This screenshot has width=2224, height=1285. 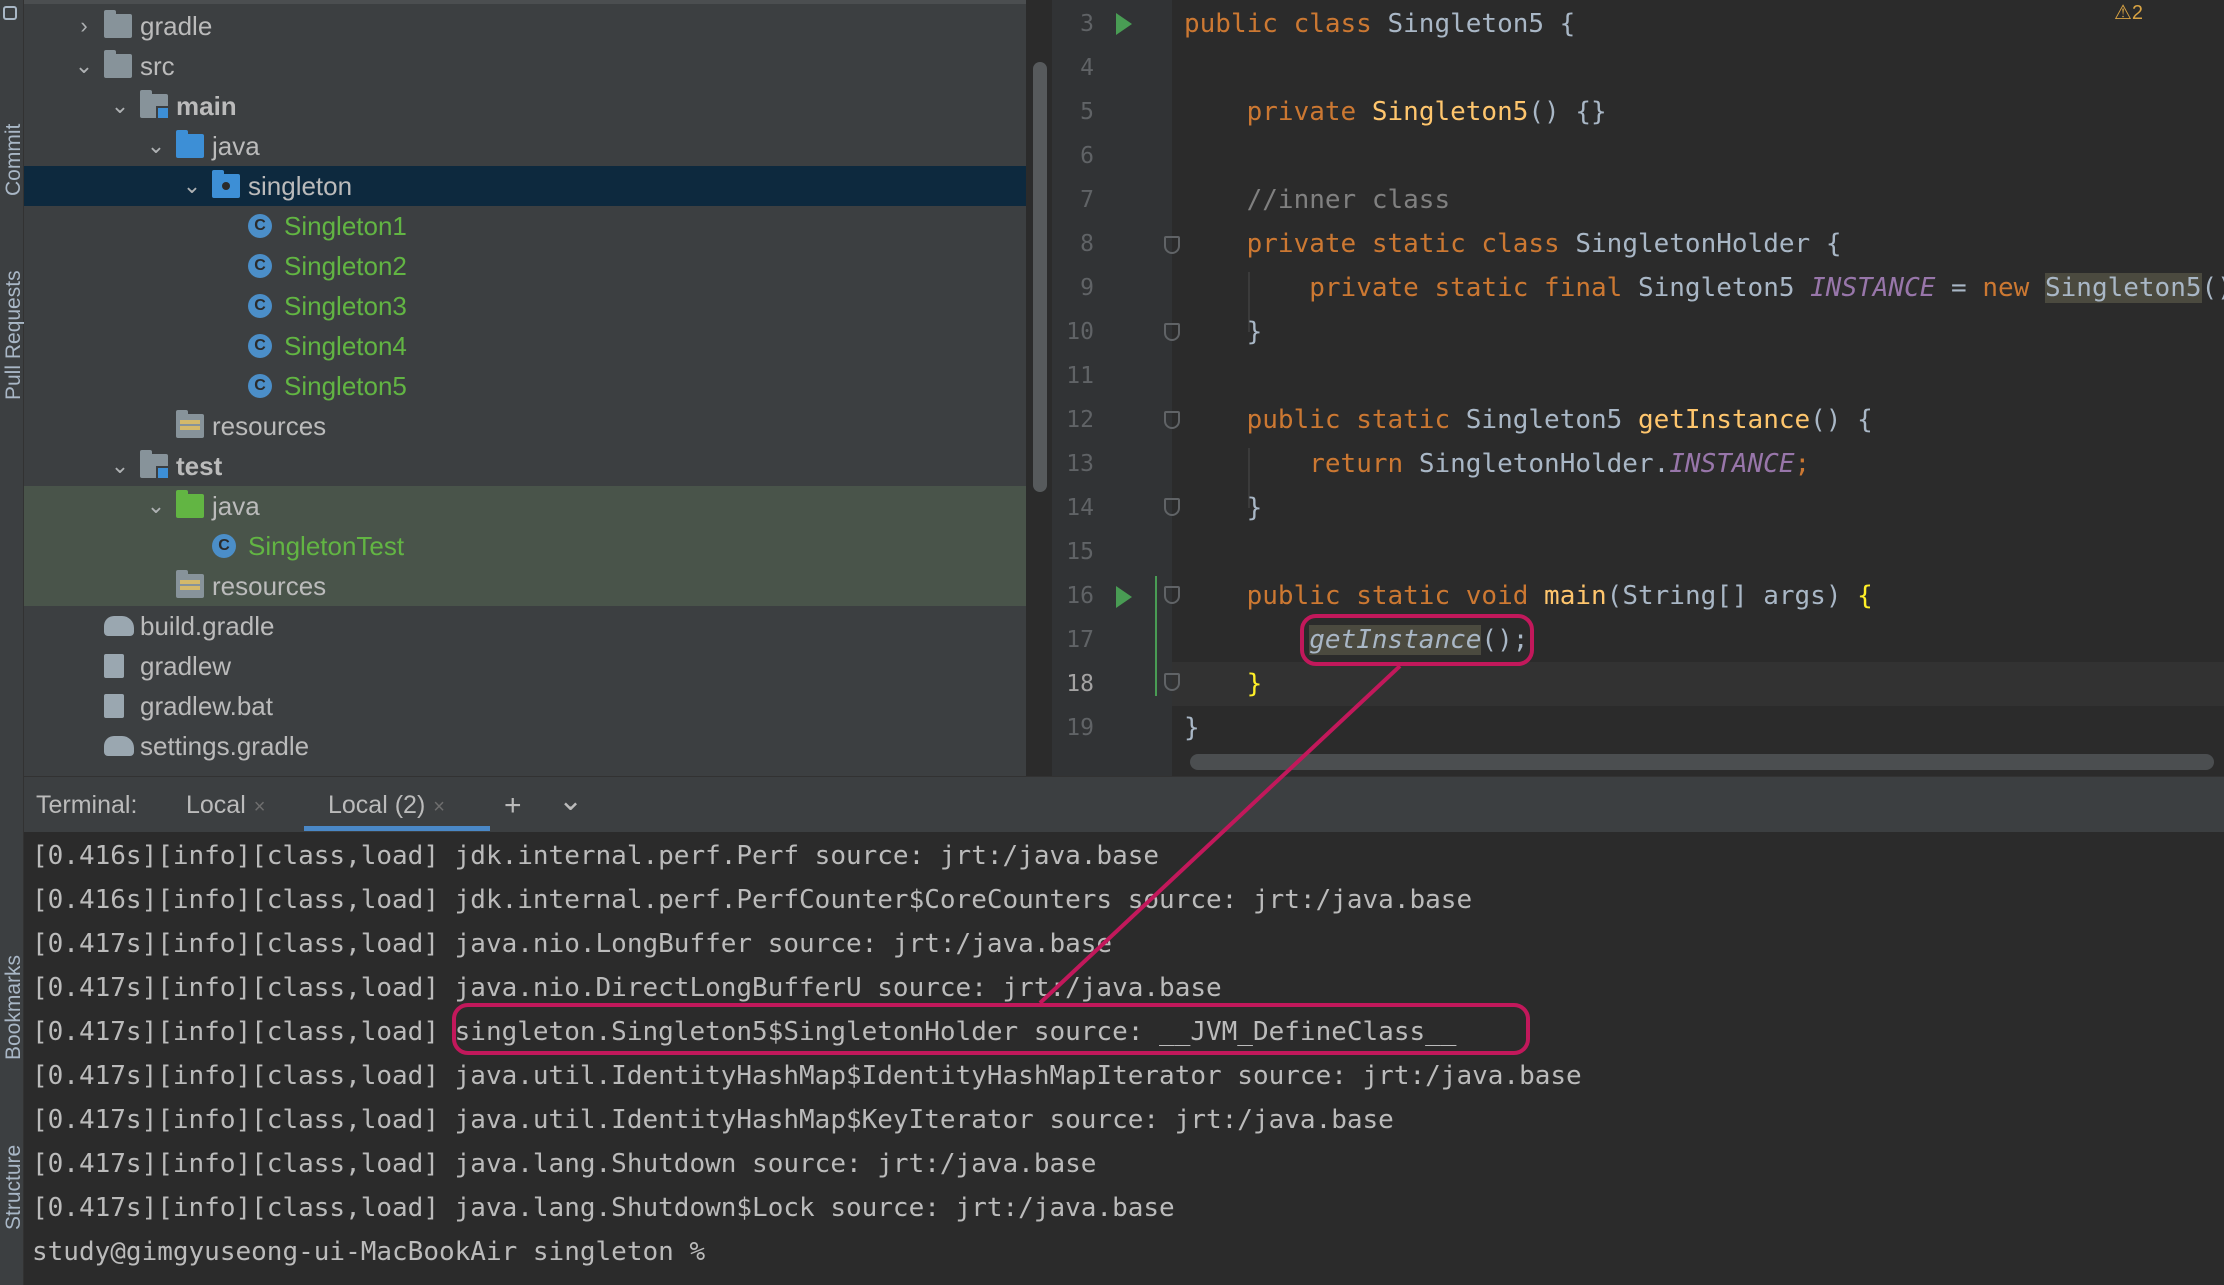 I want to click on line-number: 18, so click(x=1080, y=684).